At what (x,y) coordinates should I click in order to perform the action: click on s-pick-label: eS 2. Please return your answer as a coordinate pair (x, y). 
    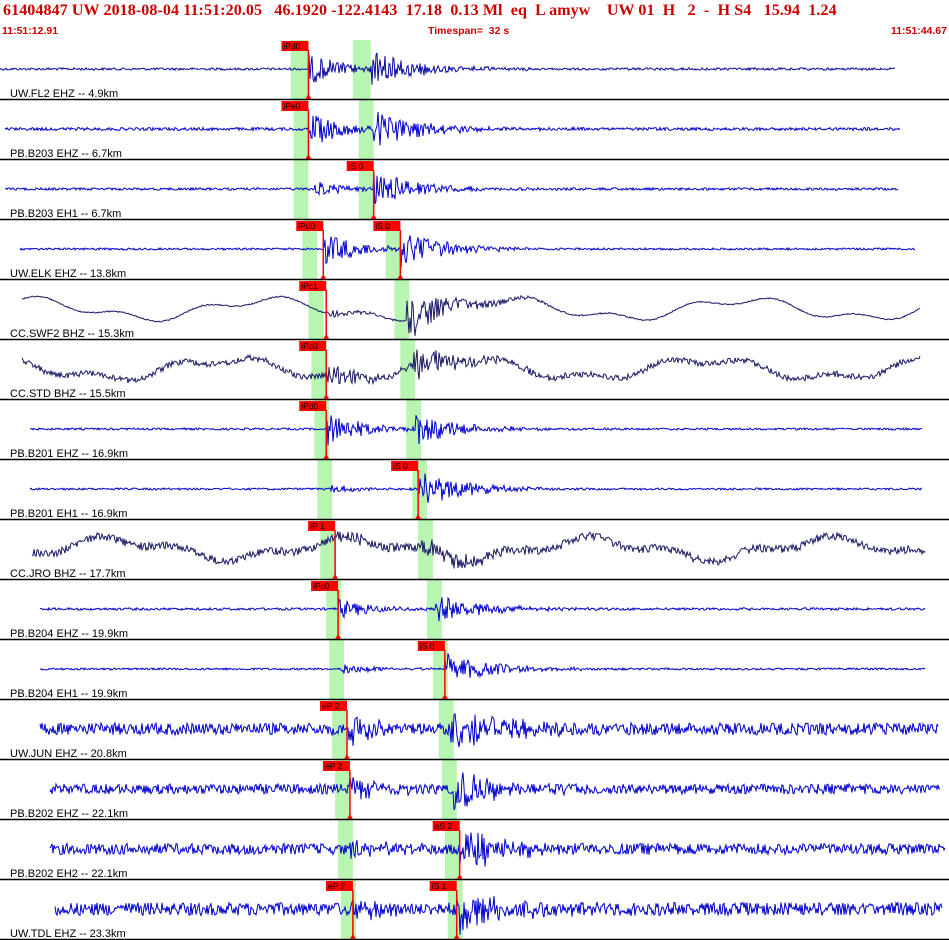
    Looking at the image, I should click on (444, 826).